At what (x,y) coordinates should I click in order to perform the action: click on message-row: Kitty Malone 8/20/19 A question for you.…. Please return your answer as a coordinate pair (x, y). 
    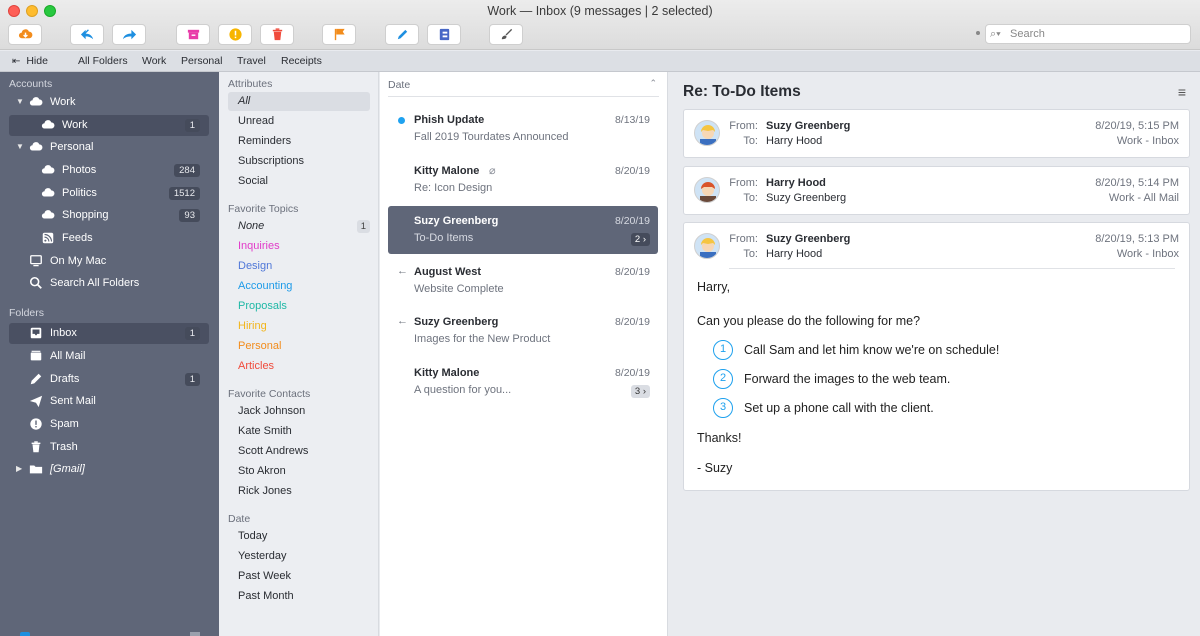
    Looking at the image, I should click on (523, 382).